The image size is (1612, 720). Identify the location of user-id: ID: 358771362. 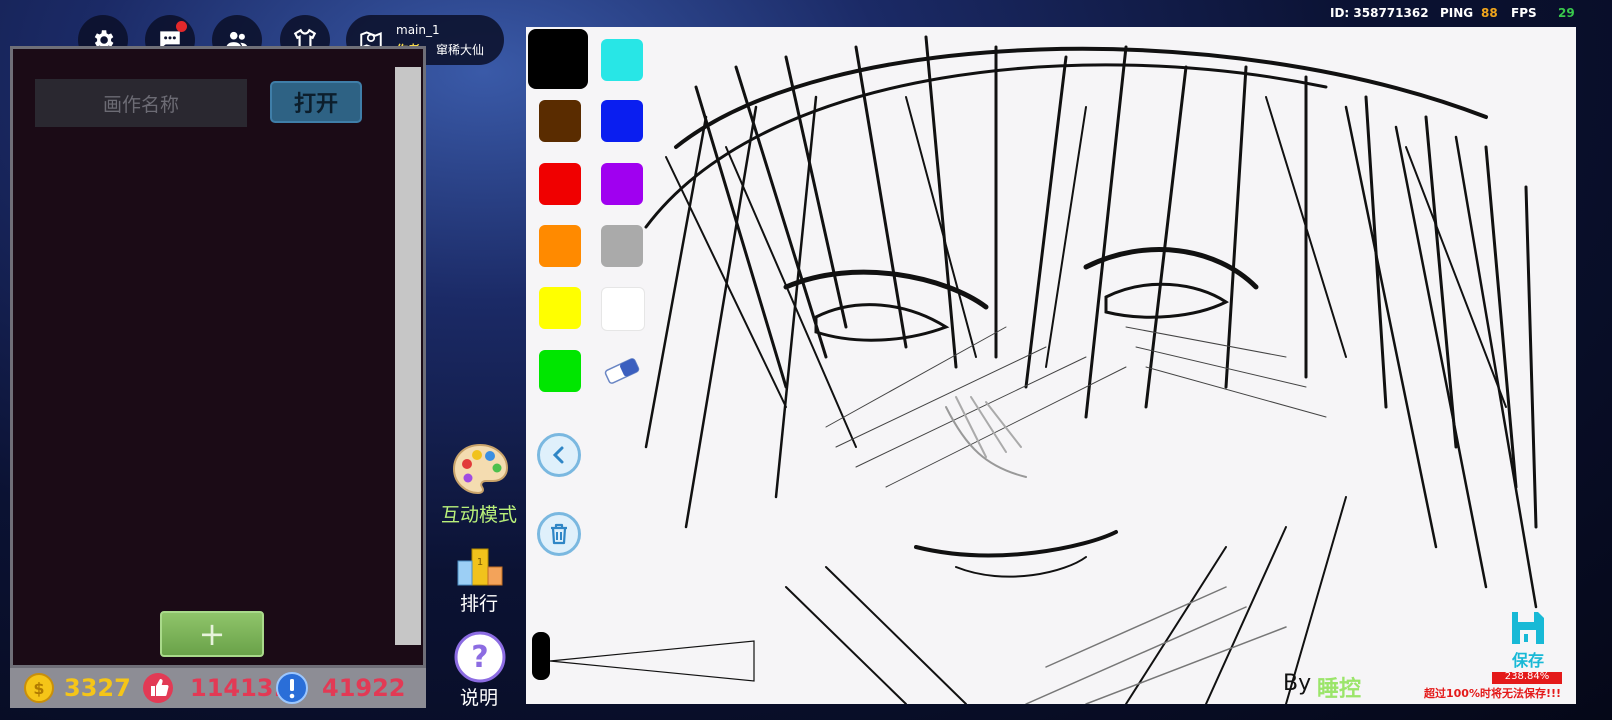
(1379, 13).